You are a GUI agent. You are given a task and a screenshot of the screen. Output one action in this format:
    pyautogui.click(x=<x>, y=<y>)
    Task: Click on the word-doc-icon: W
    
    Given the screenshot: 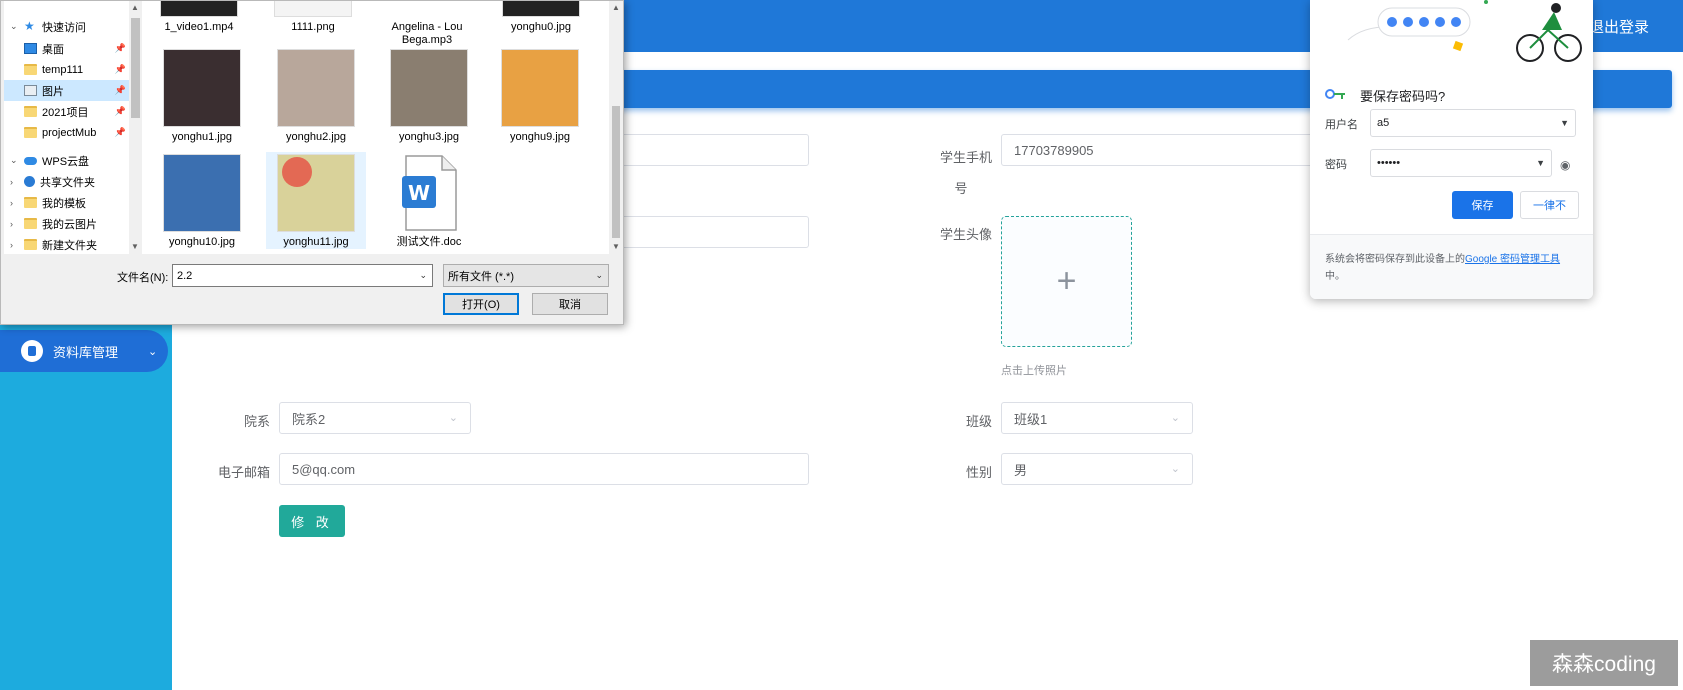 What is the action you would take?
    pyautogui.click(x=429, y=193)
    